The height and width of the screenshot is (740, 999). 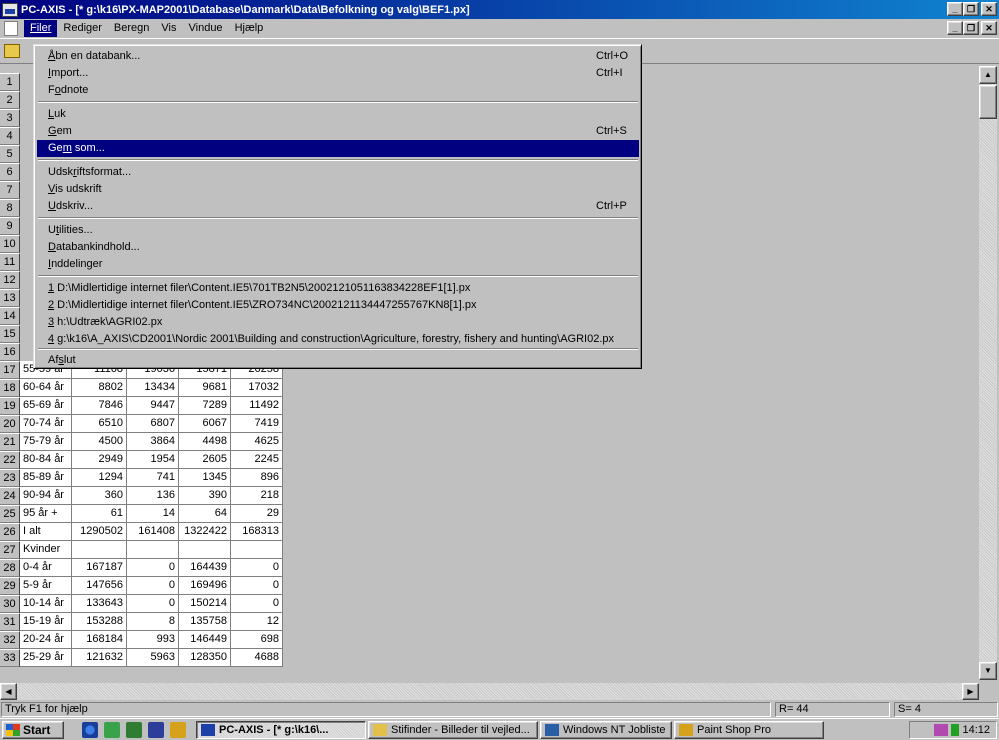 What do you see at coordinates (206, 28) in the screenshot?
I see `menu-vindue: Vindue` at bounding box center [206, 28].